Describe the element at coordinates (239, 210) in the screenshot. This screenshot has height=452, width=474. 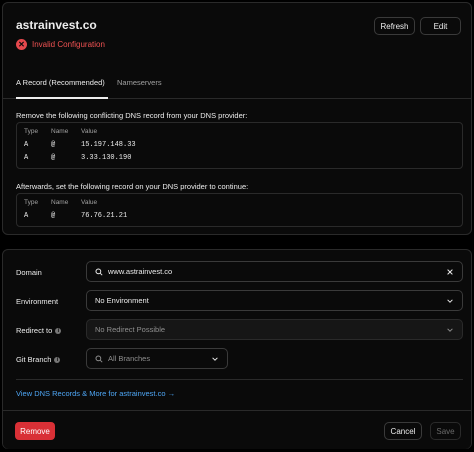
I see `required-records-table: Type Name Value A @ 76.76.21.21` at that location.